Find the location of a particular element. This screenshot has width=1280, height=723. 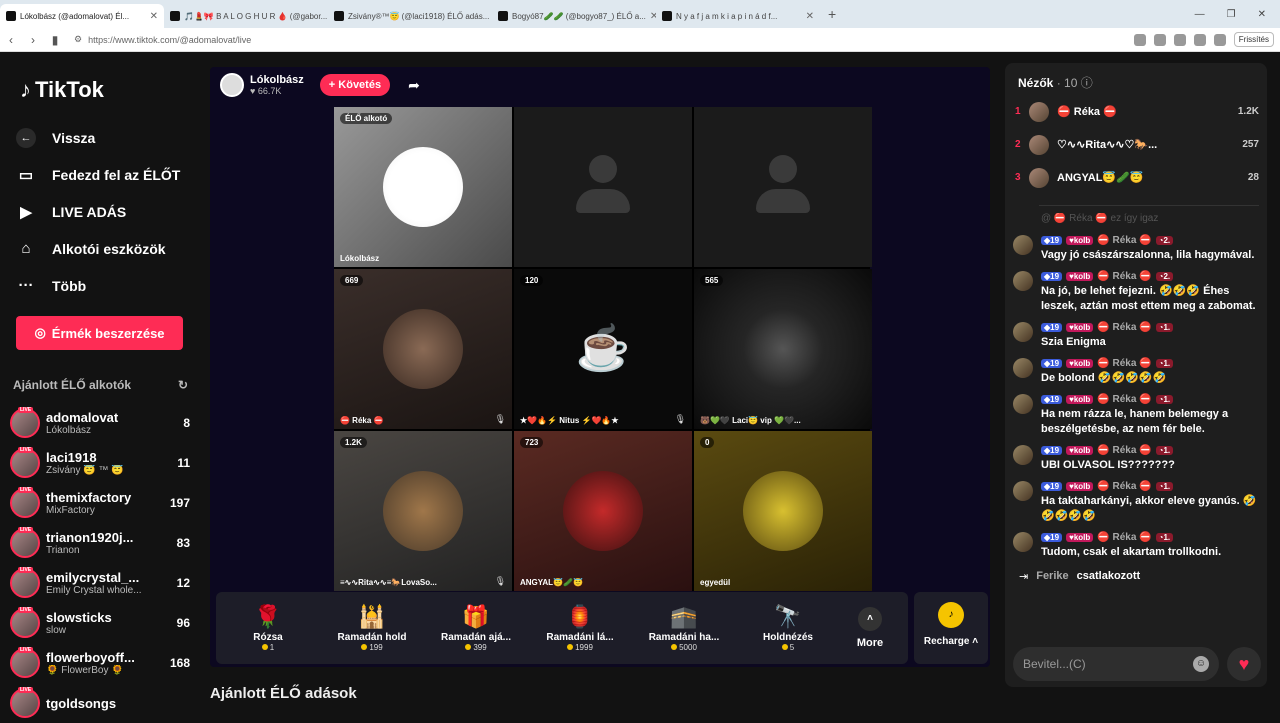

nav-item-0: ← Vissza is located at coordinates (104, 137).